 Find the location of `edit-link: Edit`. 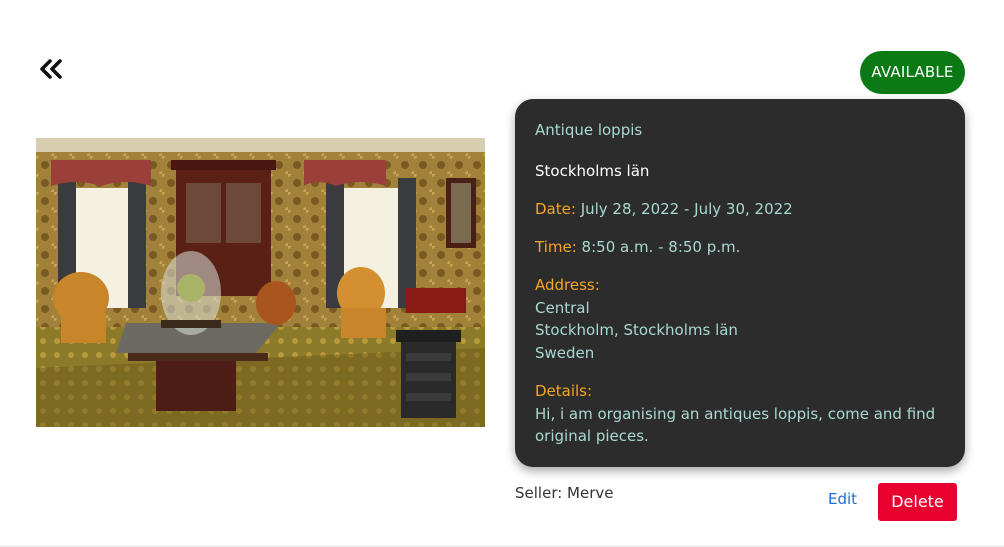

edit-link: Edit is located at coordinates (842, 499).